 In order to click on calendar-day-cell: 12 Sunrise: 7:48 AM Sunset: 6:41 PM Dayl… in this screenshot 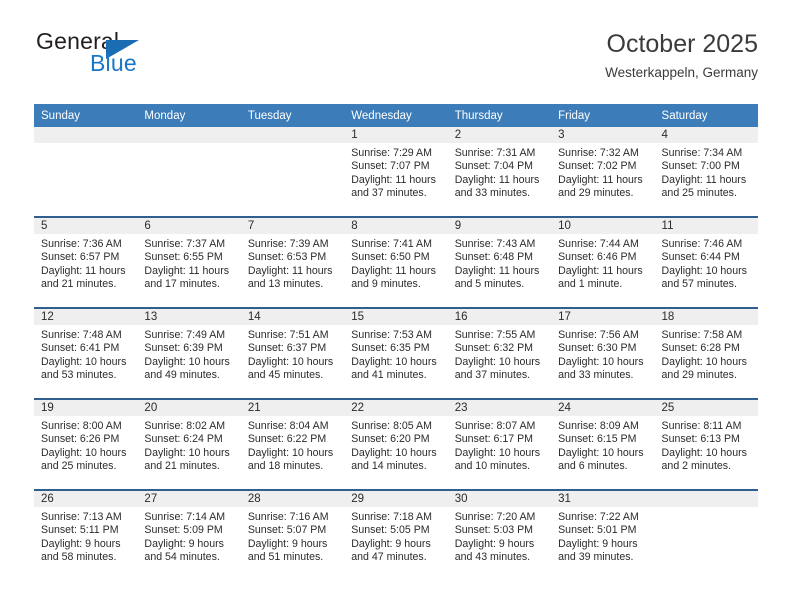, I will do `click(86, 353)`.